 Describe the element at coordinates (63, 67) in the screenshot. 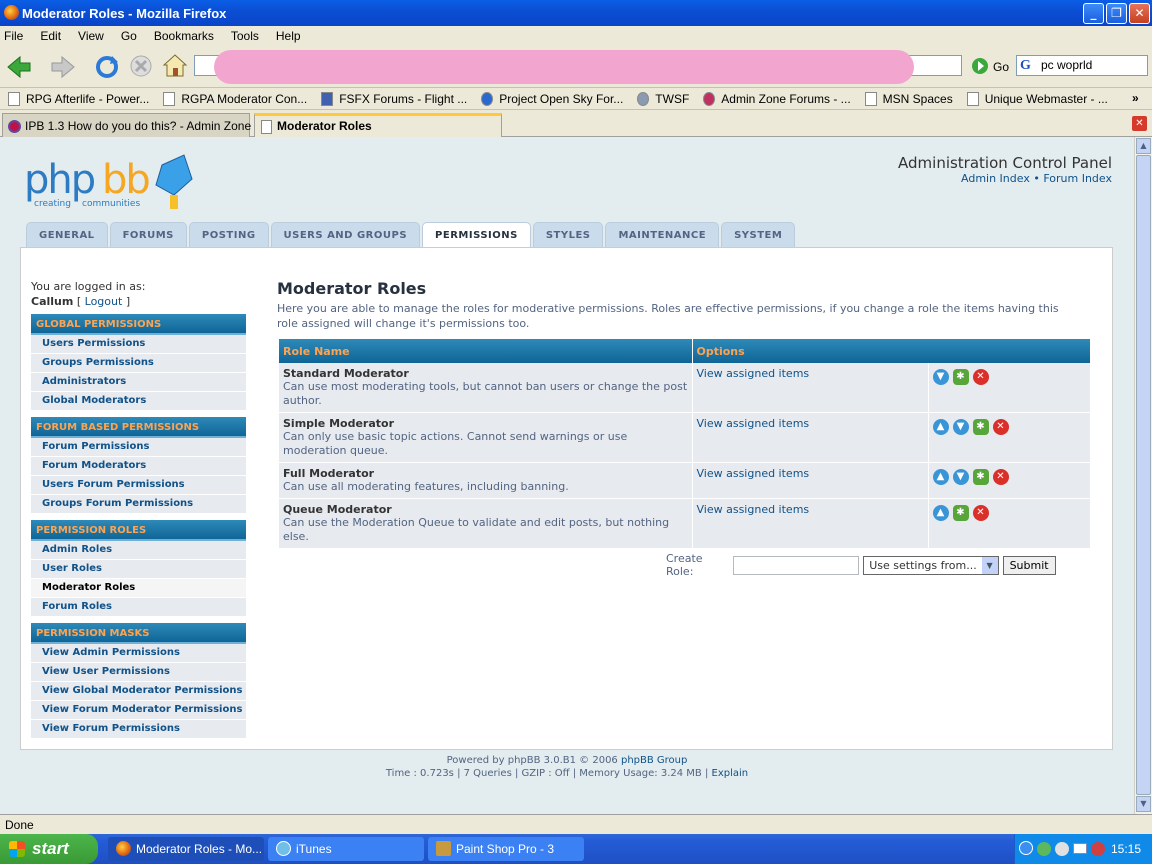

I see `forward-icon` at that location.